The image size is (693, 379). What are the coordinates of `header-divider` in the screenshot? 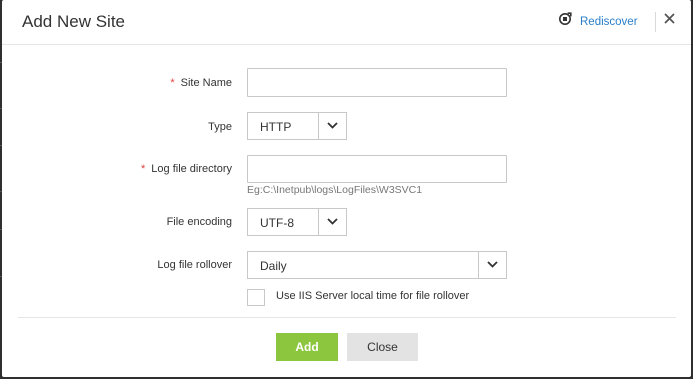 It's located at (655, 22).